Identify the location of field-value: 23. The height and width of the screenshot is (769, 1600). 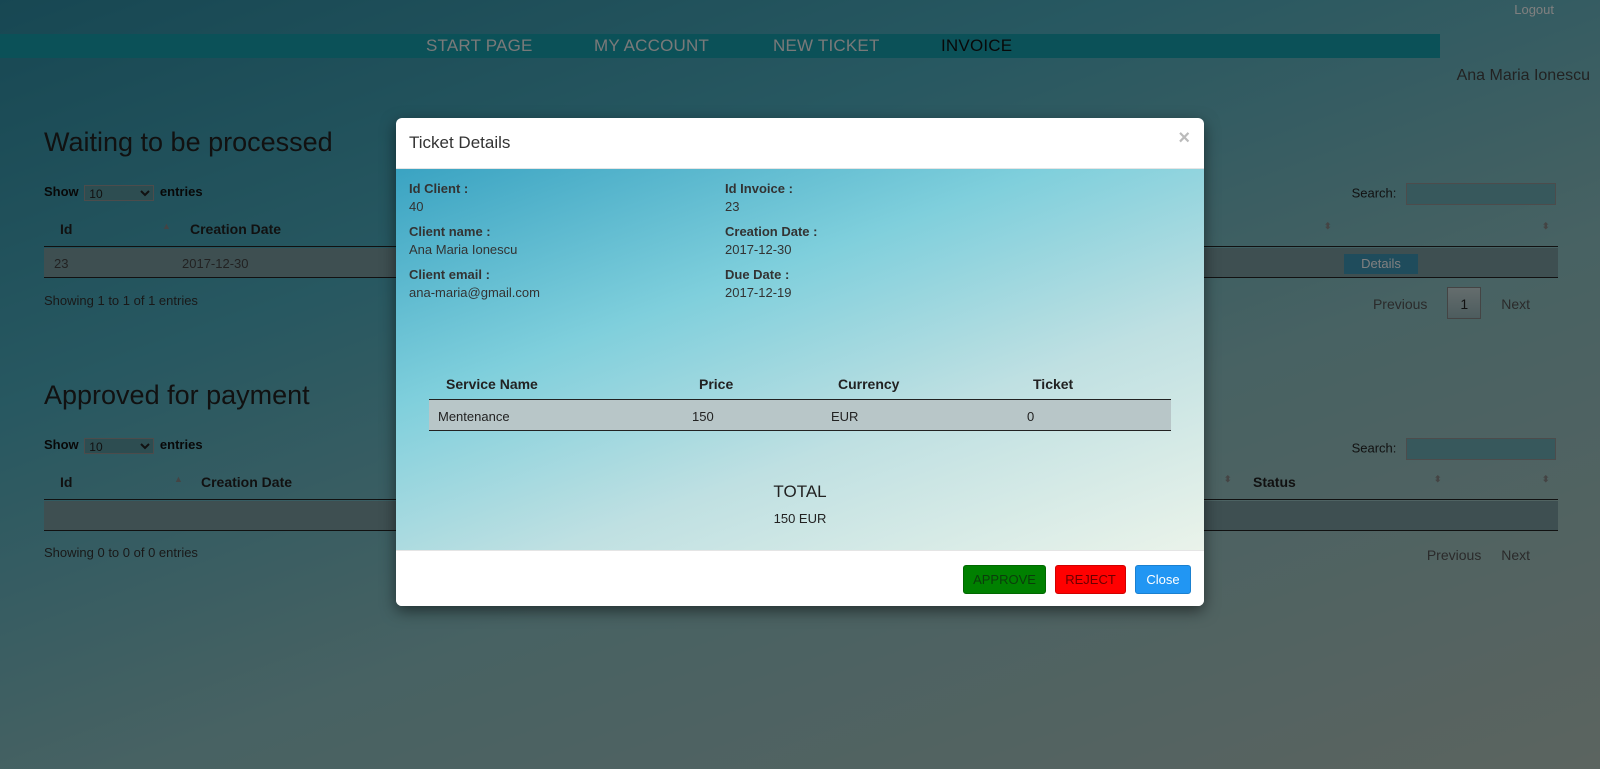
(732, 206).